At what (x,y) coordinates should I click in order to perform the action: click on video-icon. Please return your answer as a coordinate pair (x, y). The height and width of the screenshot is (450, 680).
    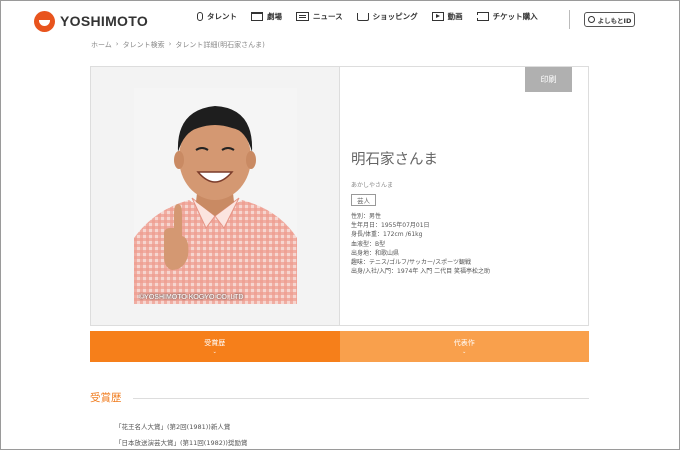
    Looking at the image, I should click on (437, 16).